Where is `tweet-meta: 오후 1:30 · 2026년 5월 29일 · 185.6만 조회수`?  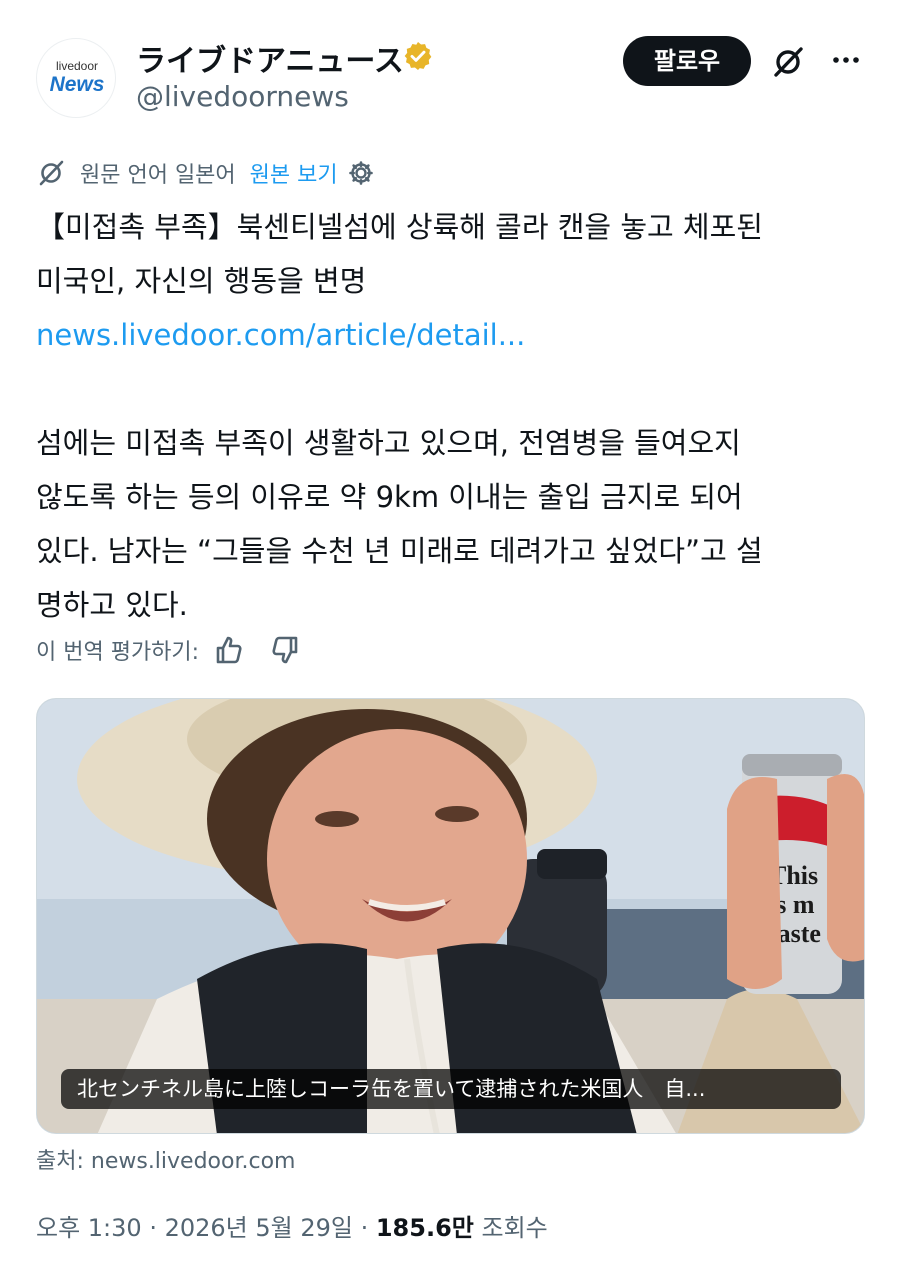
tweet-meta: 오후 1:30 · 2026년 5월 29일 · 185.6만 조회수 is located at coordinates (292, 1225).